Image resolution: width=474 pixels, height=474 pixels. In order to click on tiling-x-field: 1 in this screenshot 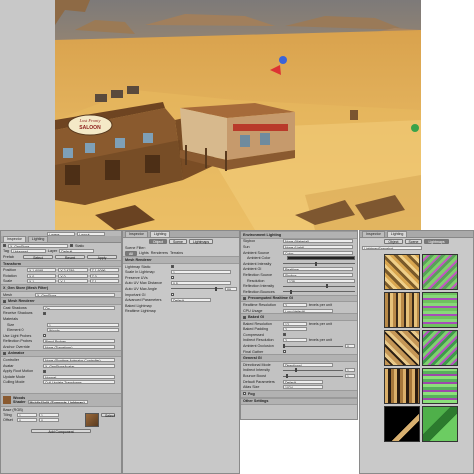, I will do `click(27, 414)`.